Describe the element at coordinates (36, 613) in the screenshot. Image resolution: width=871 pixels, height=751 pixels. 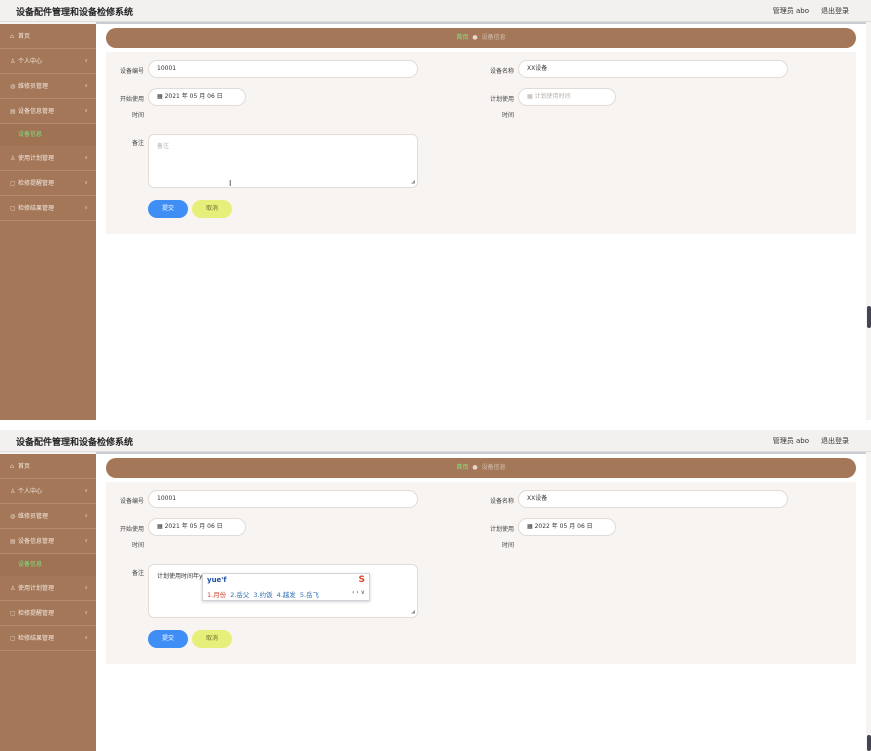
I see `sidebar-item-label: 检修提醒管理` at that location.